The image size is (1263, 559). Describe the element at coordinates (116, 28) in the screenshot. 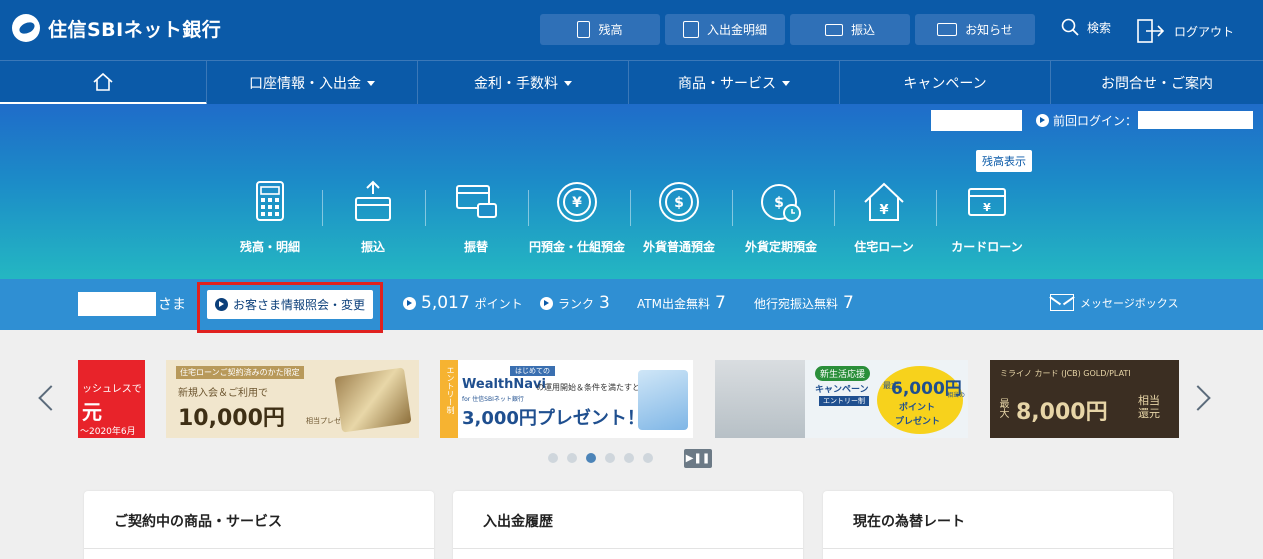

I see `bank-logo: 住信SBIネット銀行` at that location.